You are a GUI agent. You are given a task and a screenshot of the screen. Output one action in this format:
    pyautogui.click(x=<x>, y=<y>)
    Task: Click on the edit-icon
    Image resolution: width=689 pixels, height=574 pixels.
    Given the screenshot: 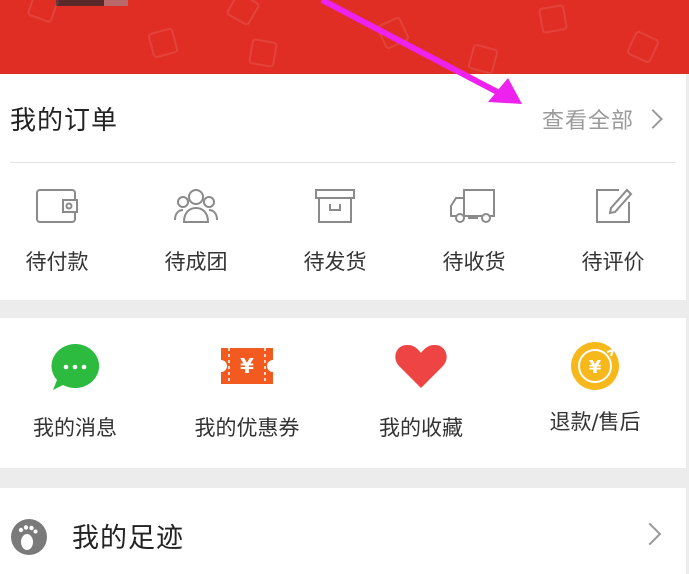 What is the action you would take?
    pyautogui.click(x=614, y=205)
    